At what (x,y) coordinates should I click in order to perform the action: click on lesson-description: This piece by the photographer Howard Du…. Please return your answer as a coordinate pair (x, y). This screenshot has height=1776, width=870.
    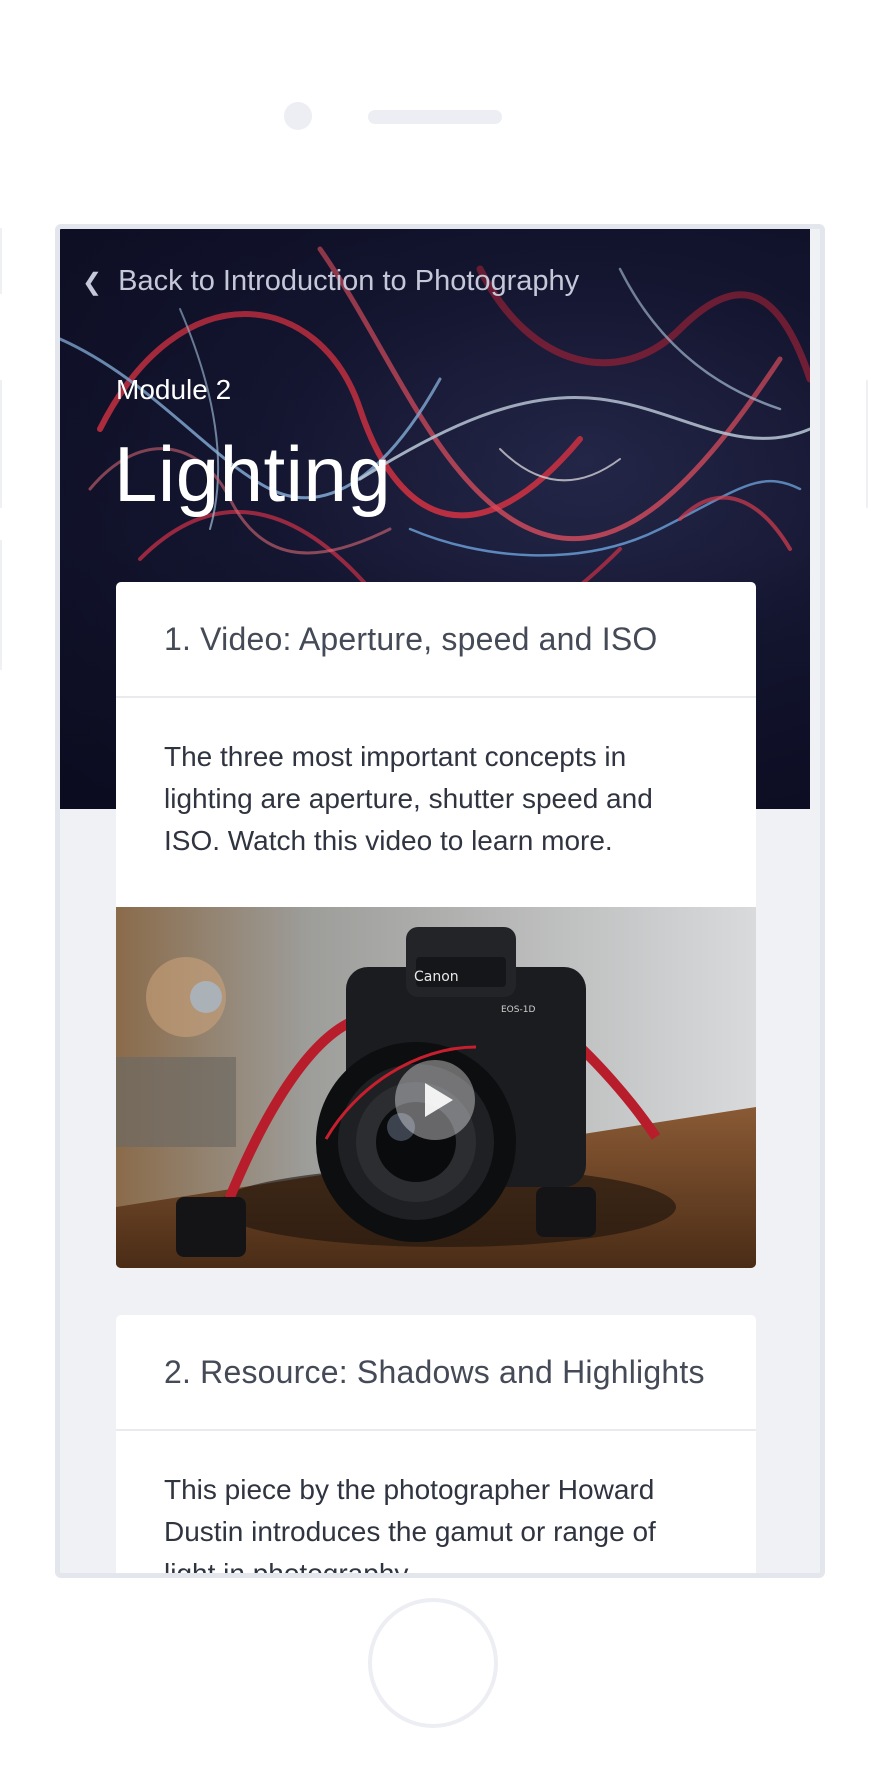
    Looking at the image, I should click on (410, 1526).